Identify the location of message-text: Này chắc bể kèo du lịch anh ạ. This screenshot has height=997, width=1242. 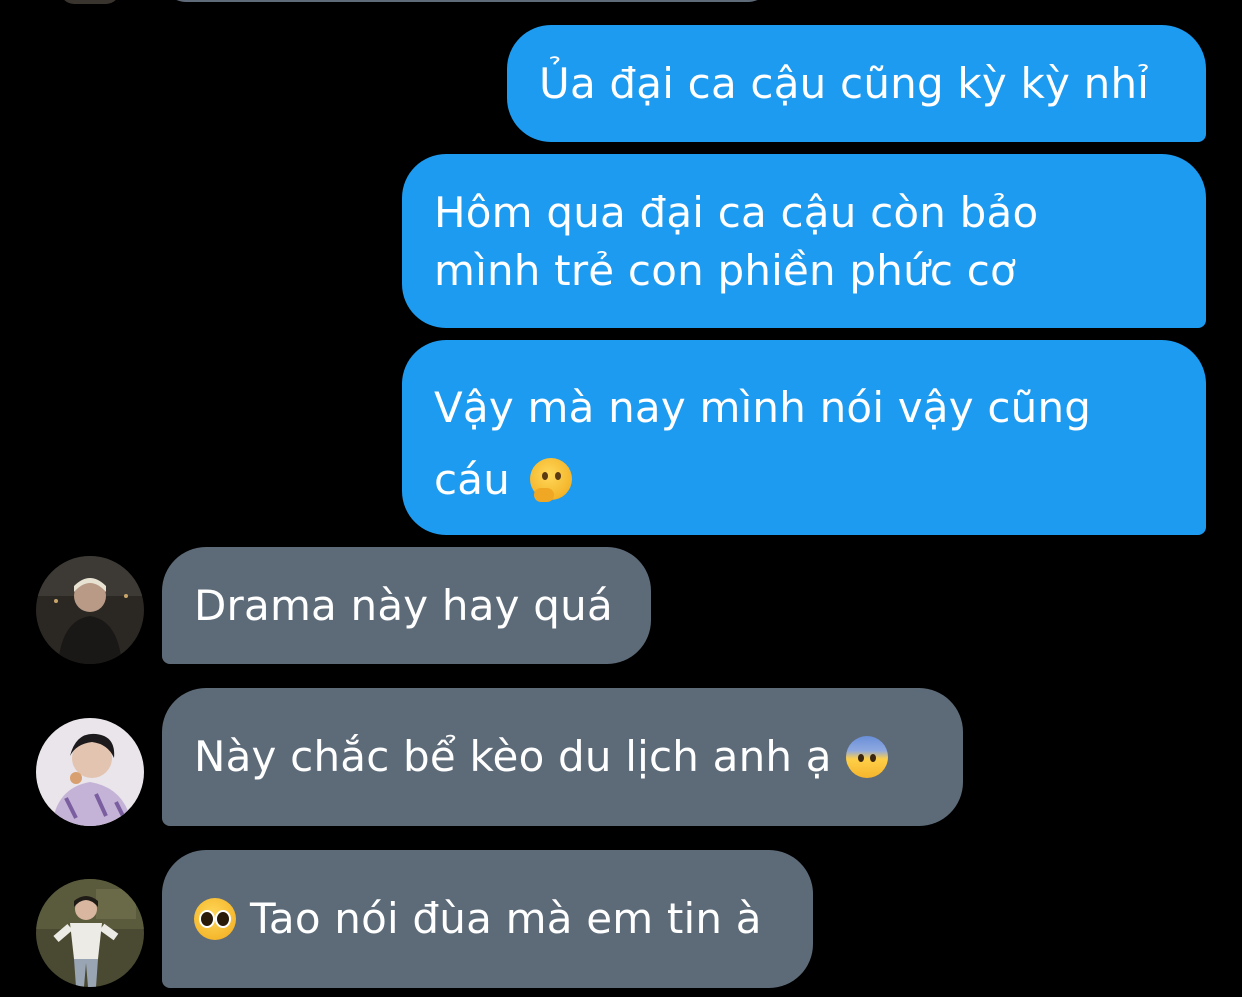
(513, 756).